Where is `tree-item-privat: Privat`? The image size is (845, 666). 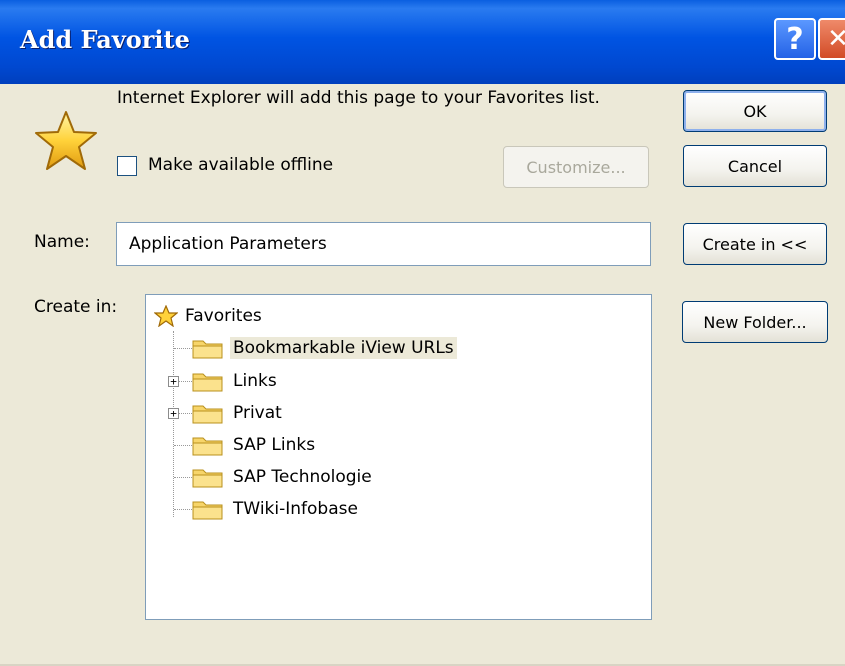 tree-item-privat: Privat is located at coordinates (238, 413).